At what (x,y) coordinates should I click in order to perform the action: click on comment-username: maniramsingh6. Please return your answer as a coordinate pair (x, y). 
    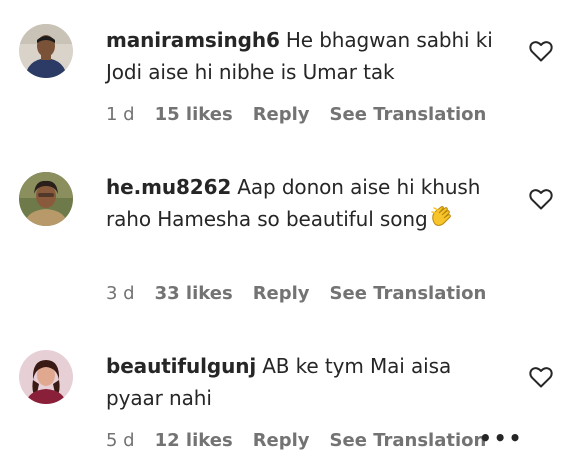
    Looking at the image, I should click on (193, 40).